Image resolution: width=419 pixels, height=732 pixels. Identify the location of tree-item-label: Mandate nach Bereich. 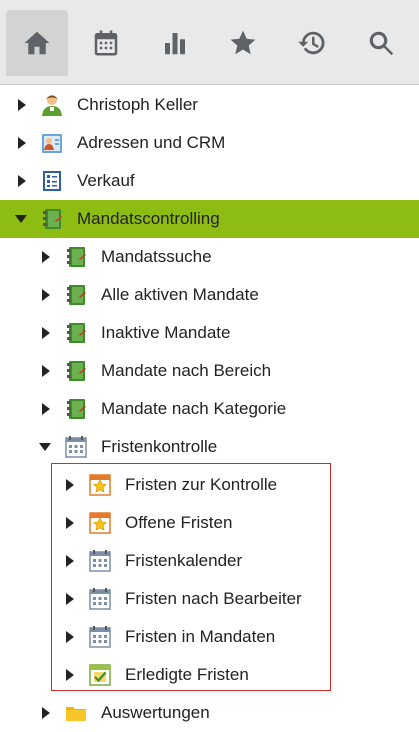
(186, 370).